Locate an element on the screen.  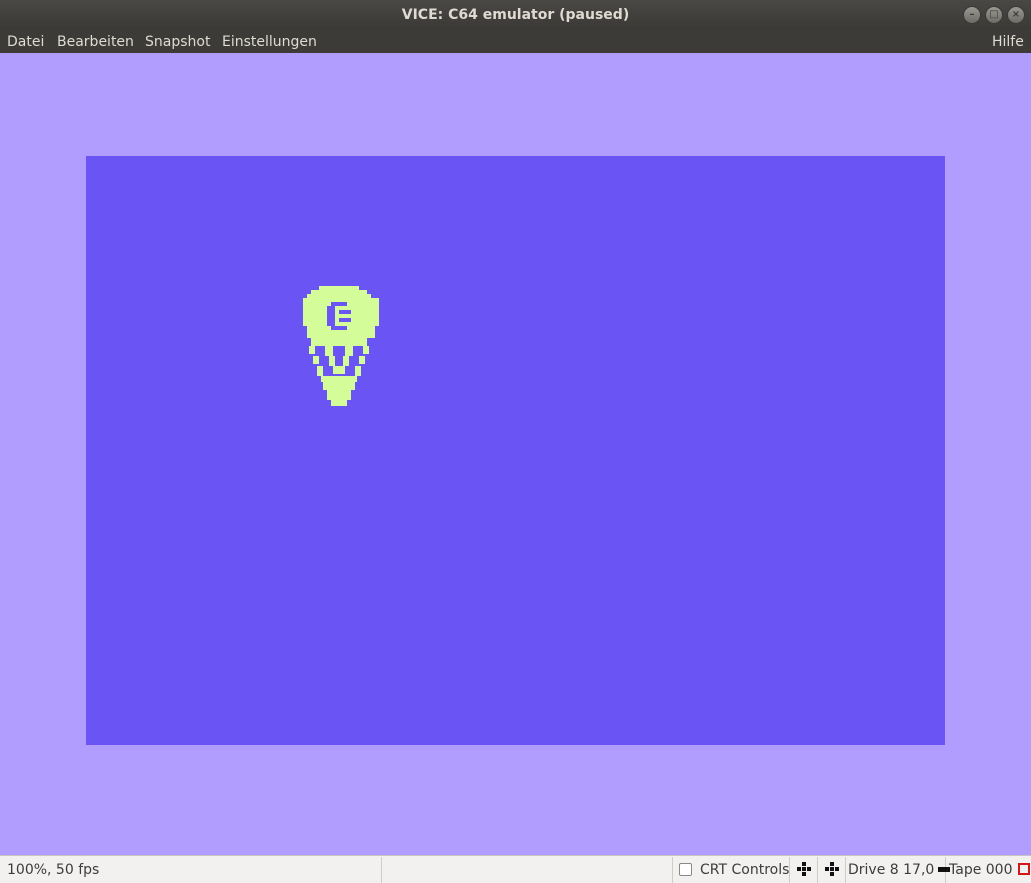
menu-snapshot: Snapshot is located at coordinates (177, 42).